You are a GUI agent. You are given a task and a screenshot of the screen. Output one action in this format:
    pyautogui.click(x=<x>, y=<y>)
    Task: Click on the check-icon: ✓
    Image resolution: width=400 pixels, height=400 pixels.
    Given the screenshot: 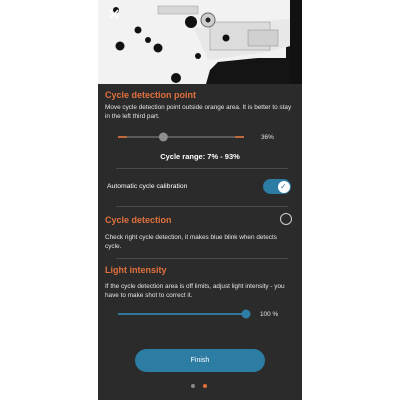 What is the action you would take?
    pyautogui.click(x=283, y=186)
    